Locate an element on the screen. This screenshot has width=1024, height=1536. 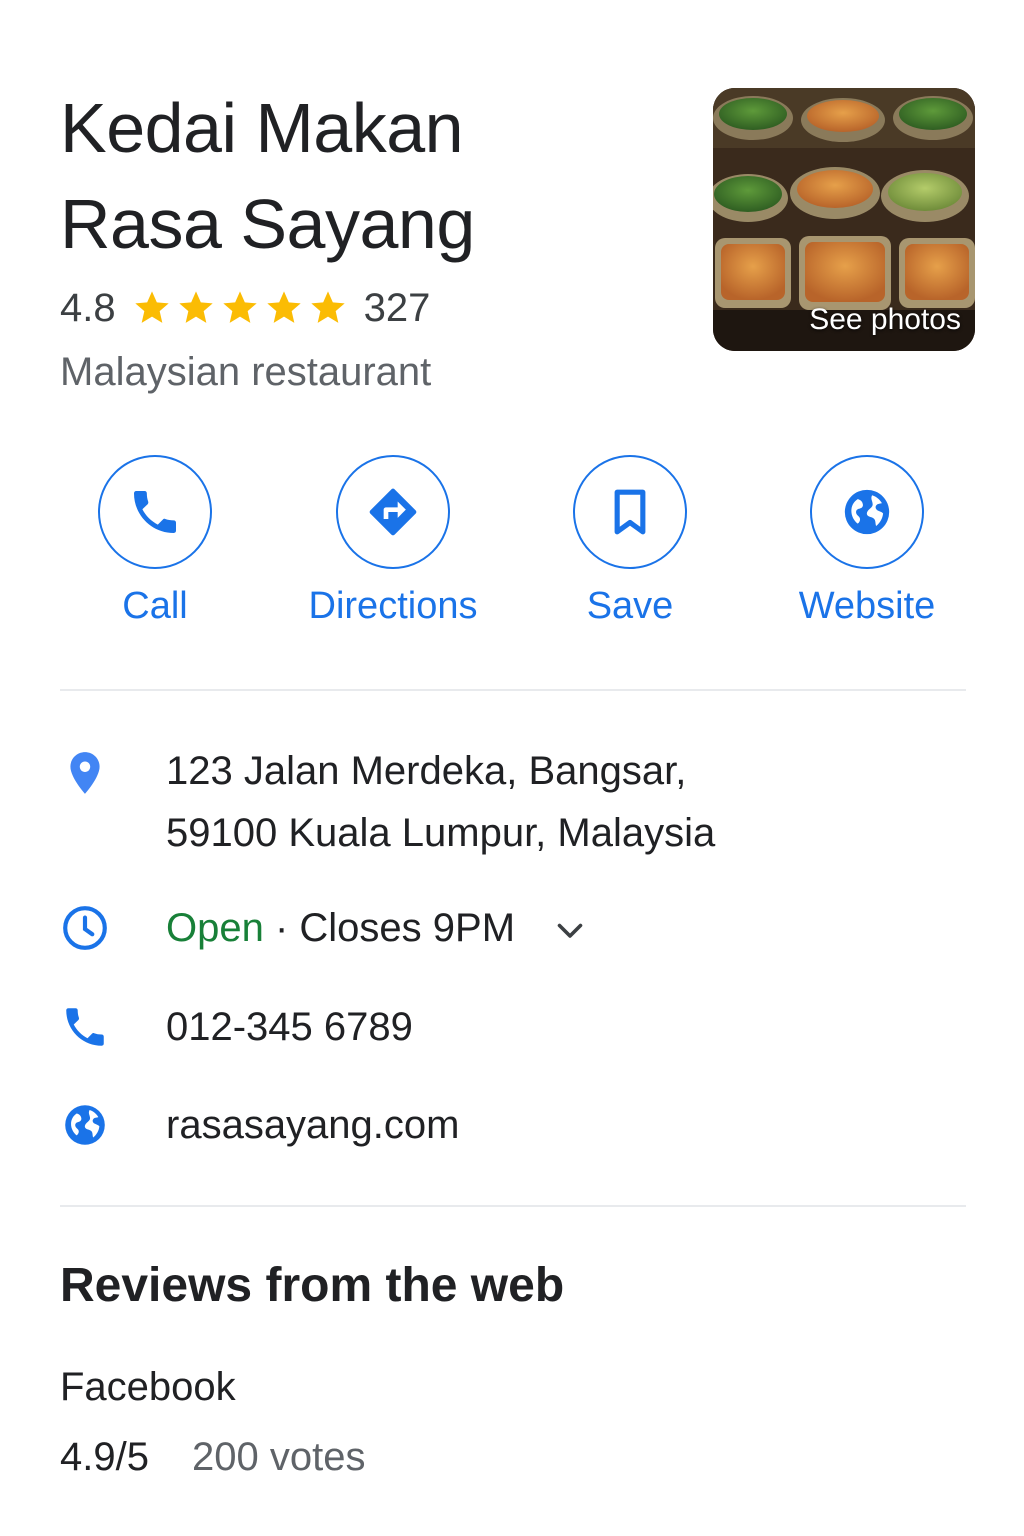
website-label: Website is located at coordinates (867, 606).